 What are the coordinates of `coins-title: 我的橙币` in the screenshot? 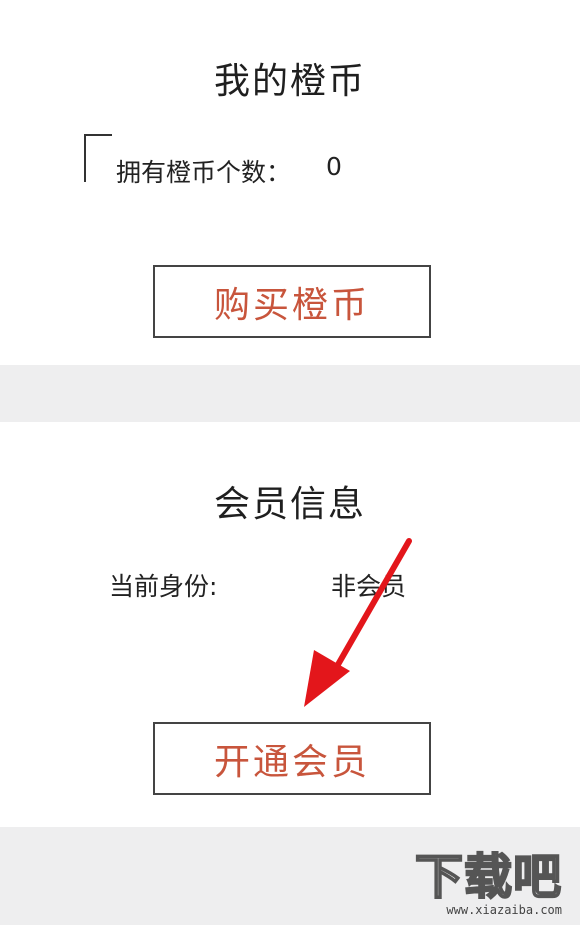 It's located at (289, 81).